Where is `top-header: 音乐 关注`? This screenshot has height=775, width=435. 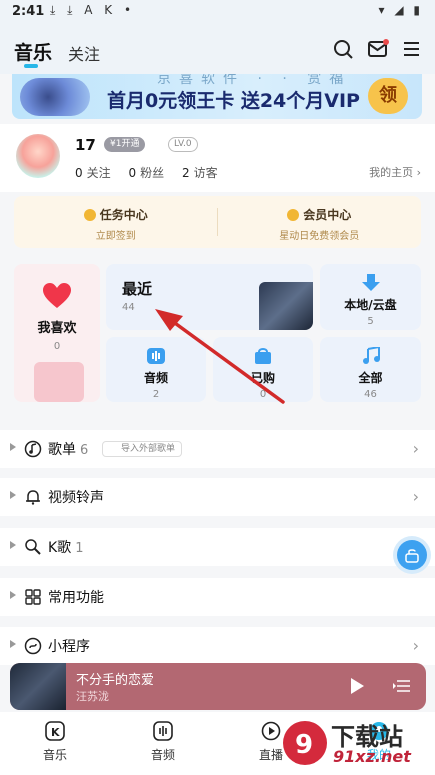
top-header: 音乐 关注 is located at coordinates (217, 49).